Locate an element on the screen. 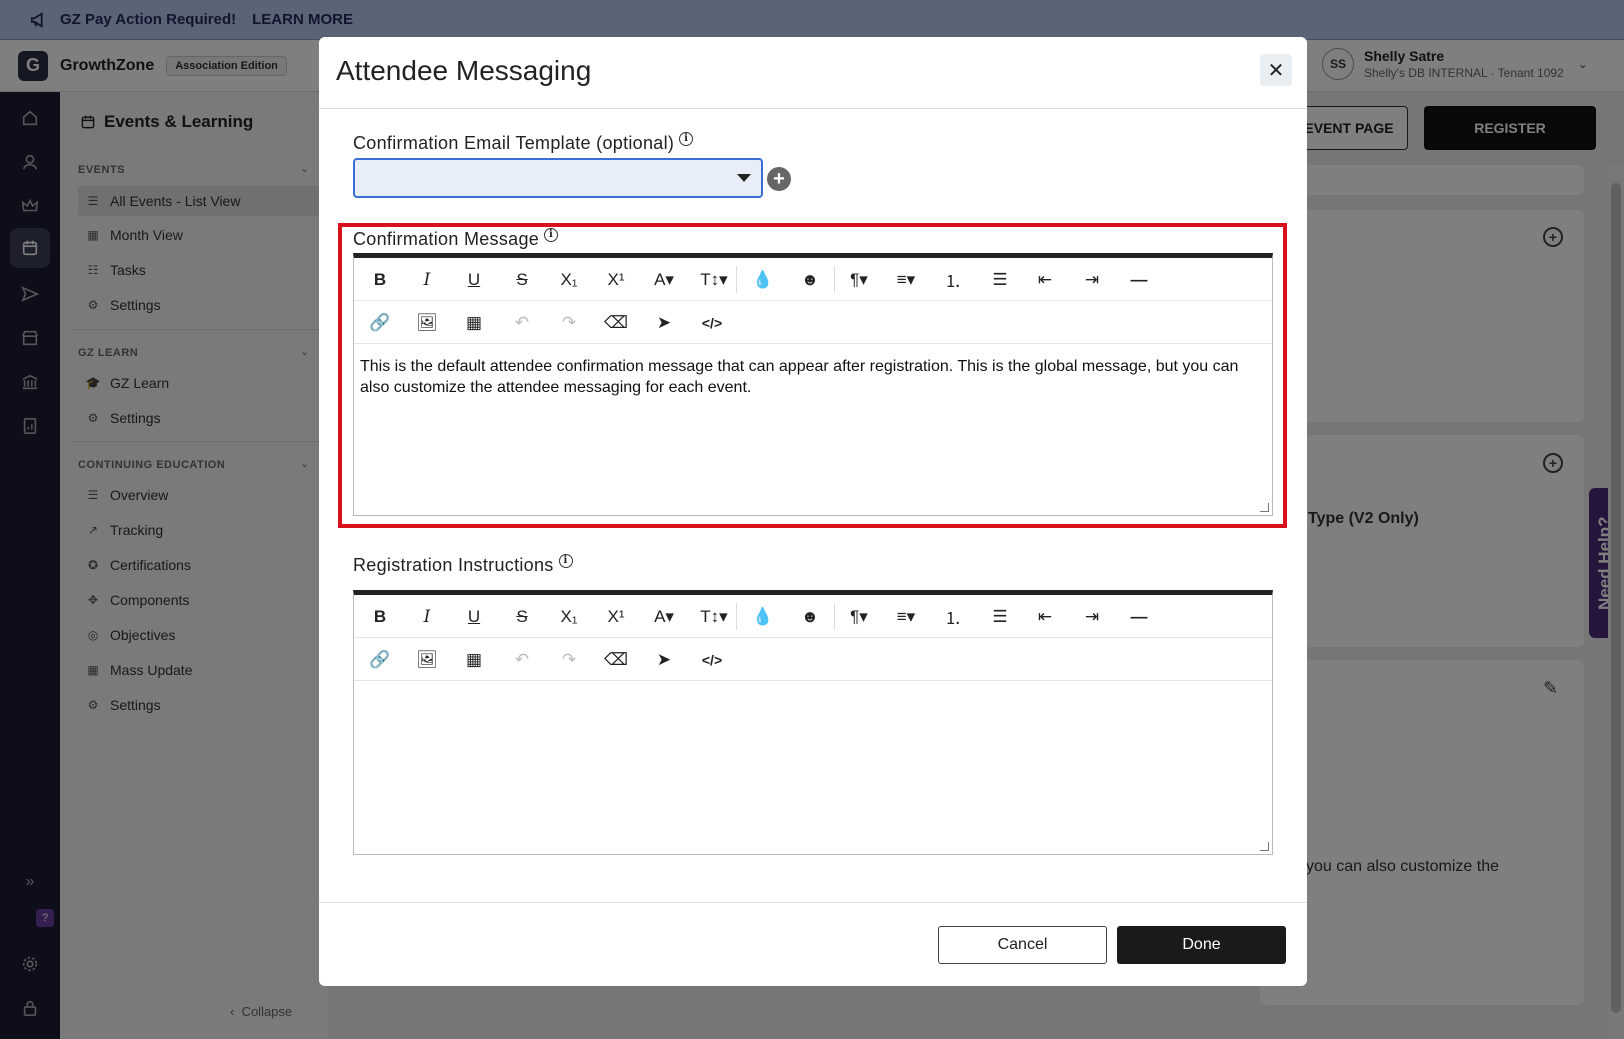  template-label: Confirmation Email Template (optional) i is located at coordinates (523, 142).